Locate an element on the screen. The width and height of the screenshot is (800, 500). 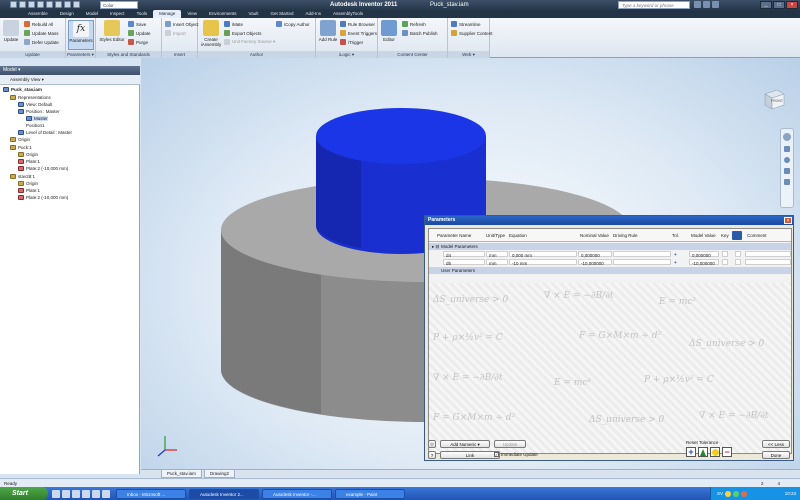
table-row: d5 mm -10 mm -10,000000 + -10,000000 is located at coordinates (610, 262).